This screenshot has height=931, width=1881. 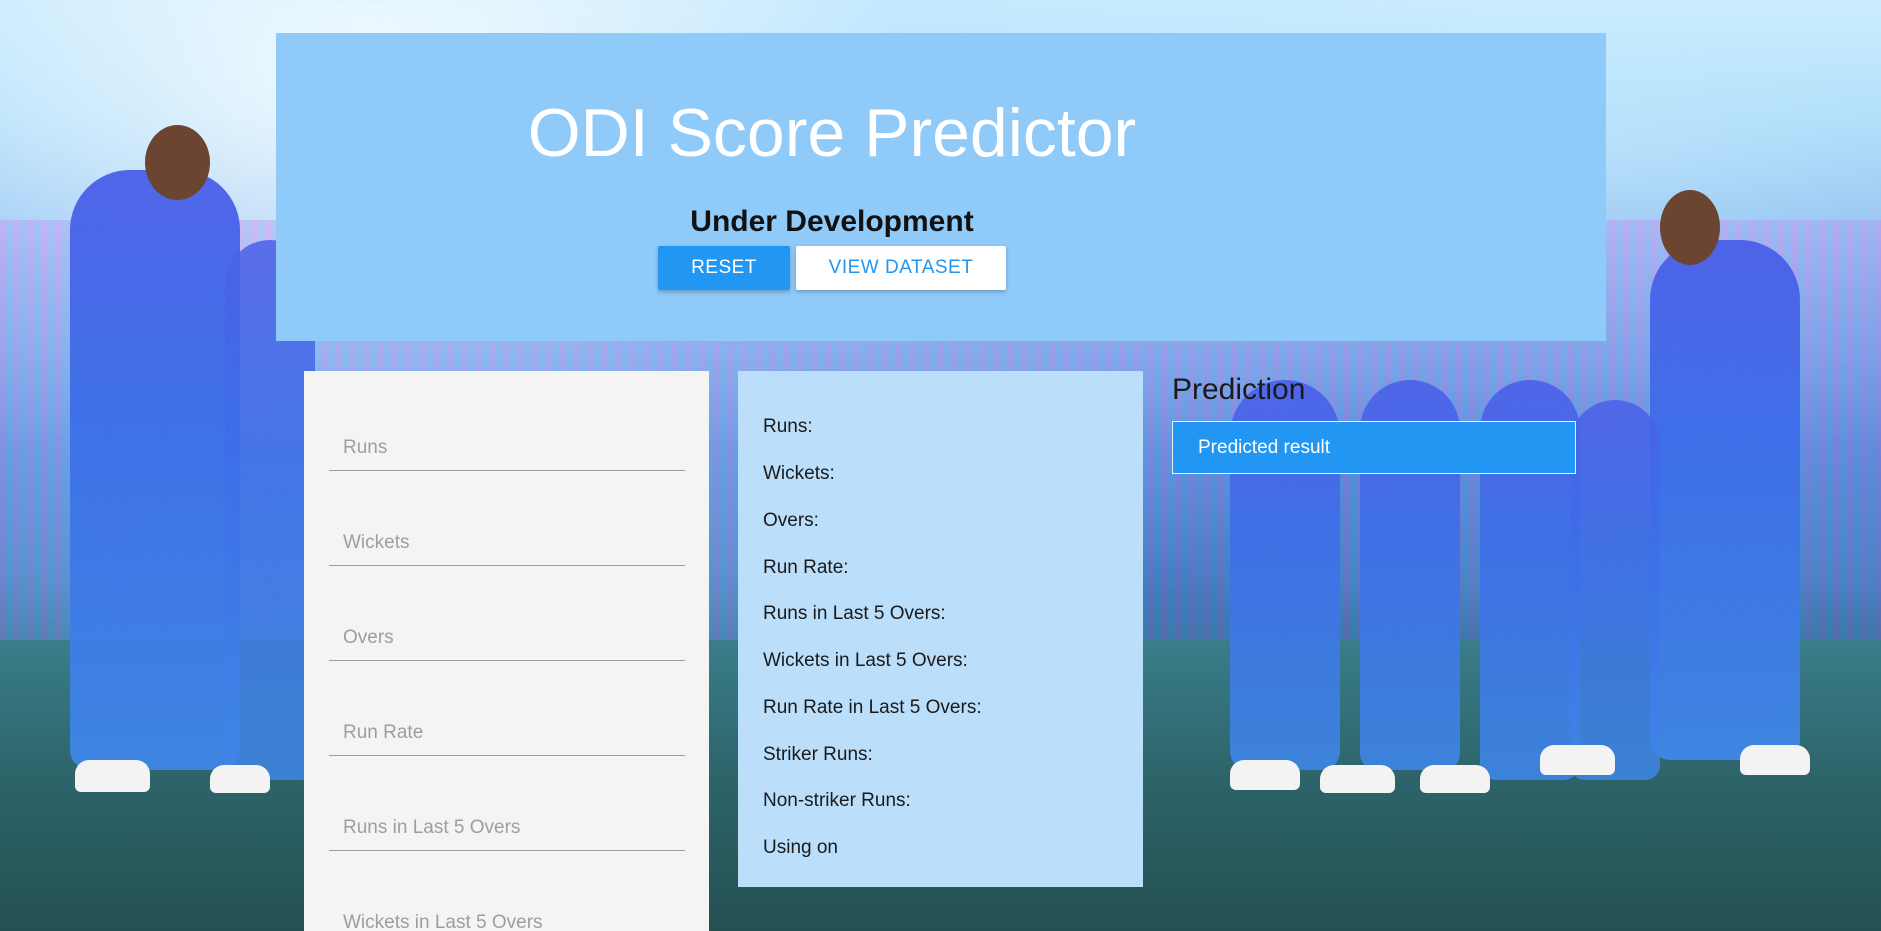 I want to click on summary-wickets: Wickets:, so click(x=799, y=473).